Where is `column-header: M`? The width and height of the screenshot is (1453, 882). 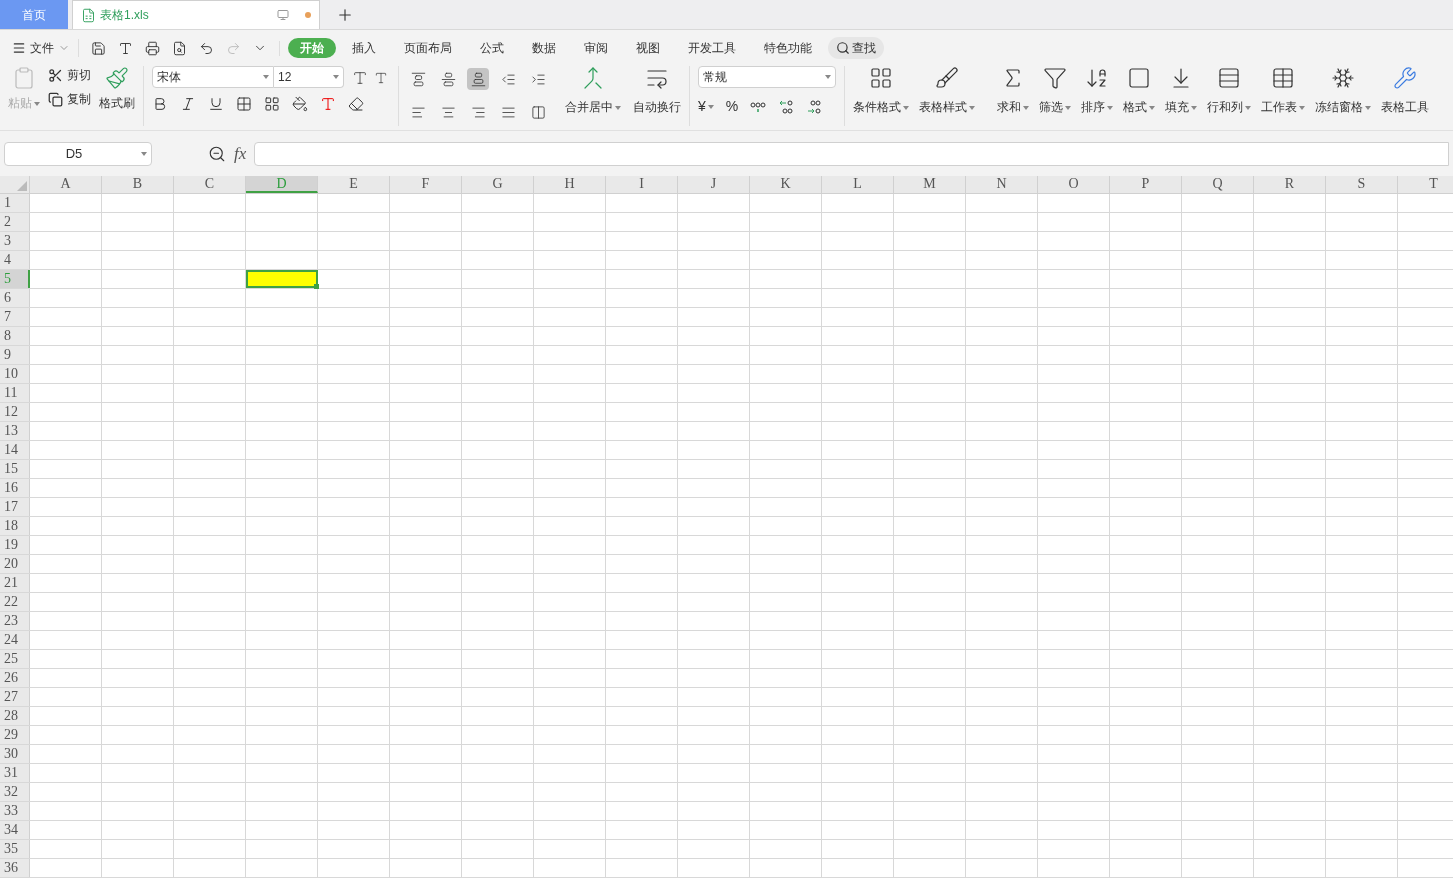
column-header: M is located at coordinates (930, 184).